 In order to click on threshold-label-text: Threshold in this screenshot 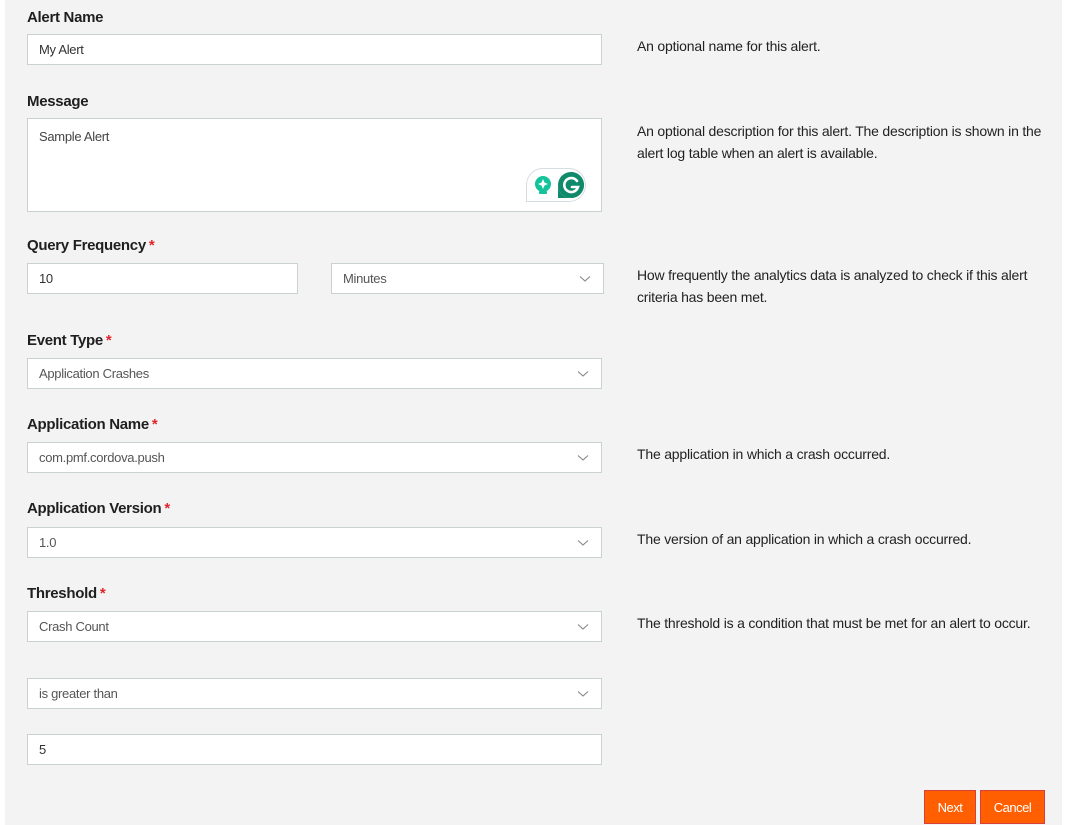, I will do `click(62, 593)`.